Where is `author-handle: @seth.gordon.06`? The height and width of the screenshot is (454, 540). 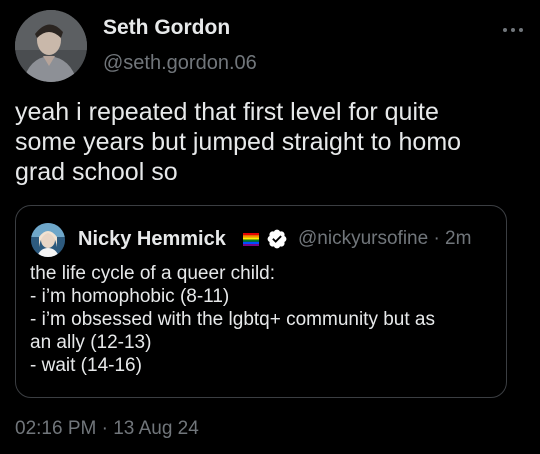 author-handle: @seth.gordon.06 is located at coordinates (180, 63).